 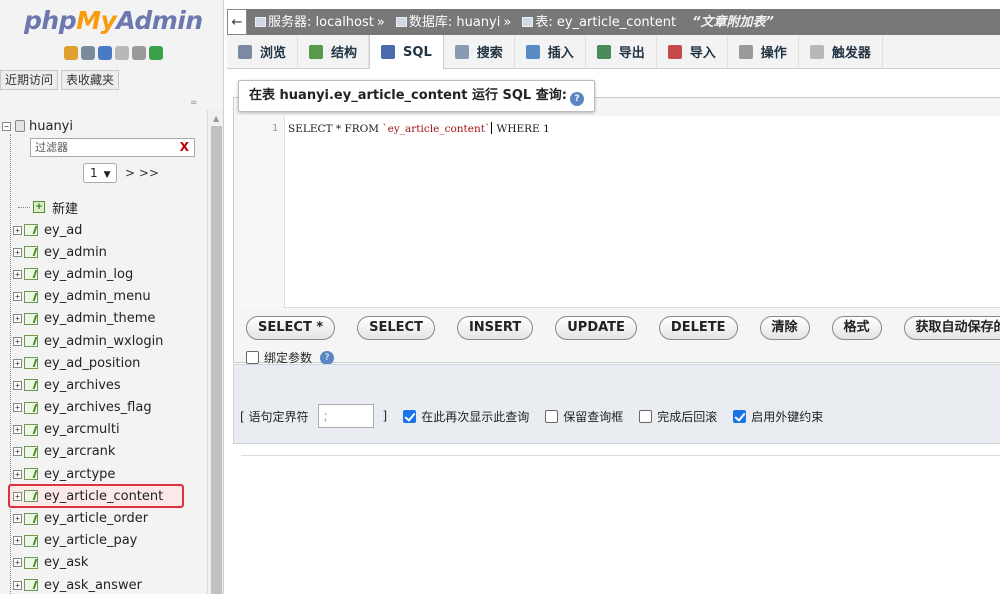 I want to click on table-node: + ey_arcrank, so click(x=110, y=452).